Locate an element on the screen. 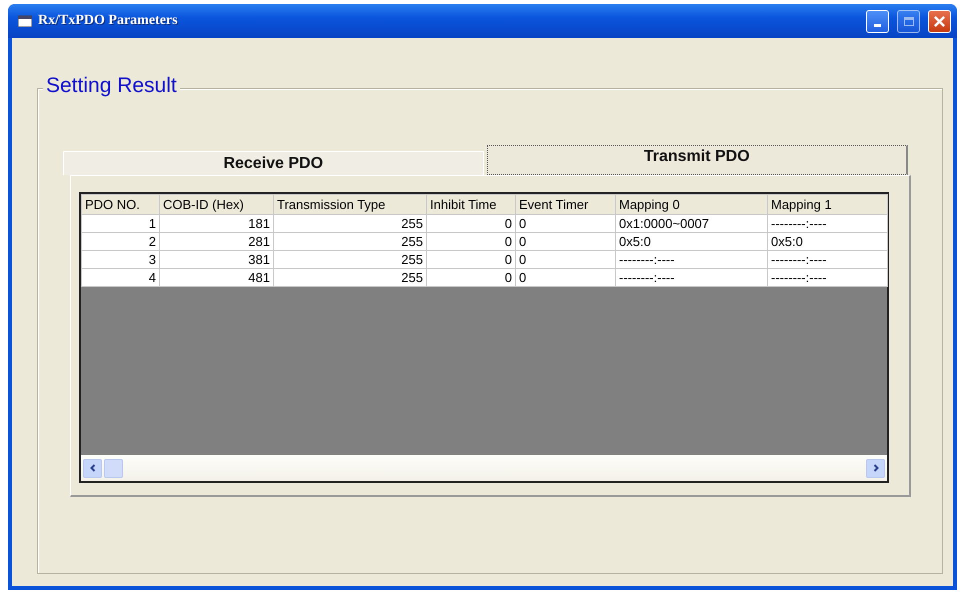 Image resolution: width=965 pixels, height=595 pixels. table-cell: 381 is located at coordinates (217, 259).